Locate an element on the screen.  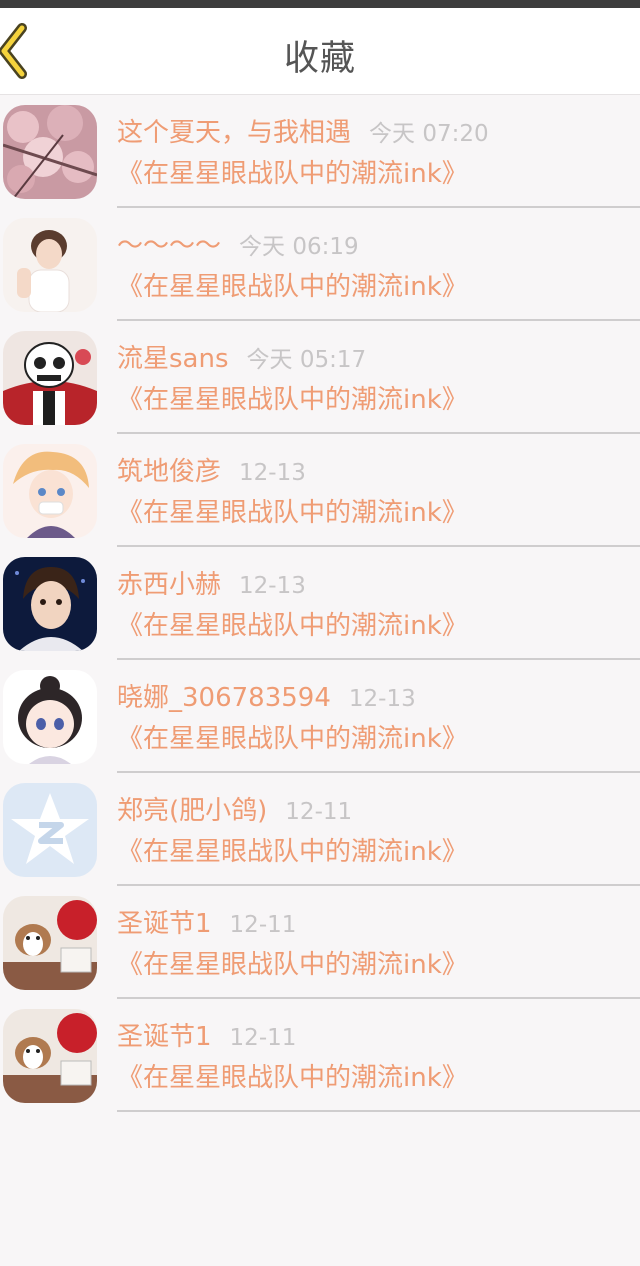
page-title: 收藏 is located at coordinates (319, 59).